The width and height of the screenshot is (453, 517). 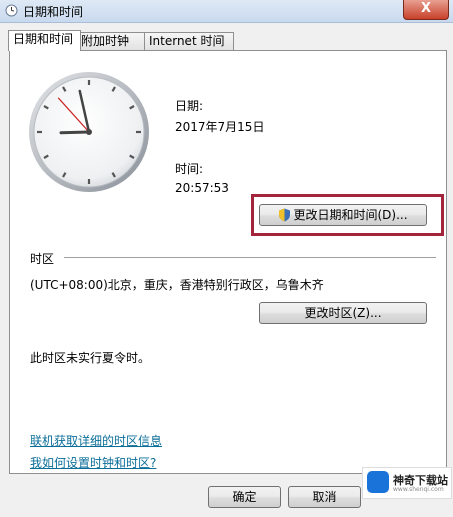 What do you see at coordinates (226, 11) in the screenshot?
I see `title-bar: 日期和时间 X` at bounding box center [226, 11].